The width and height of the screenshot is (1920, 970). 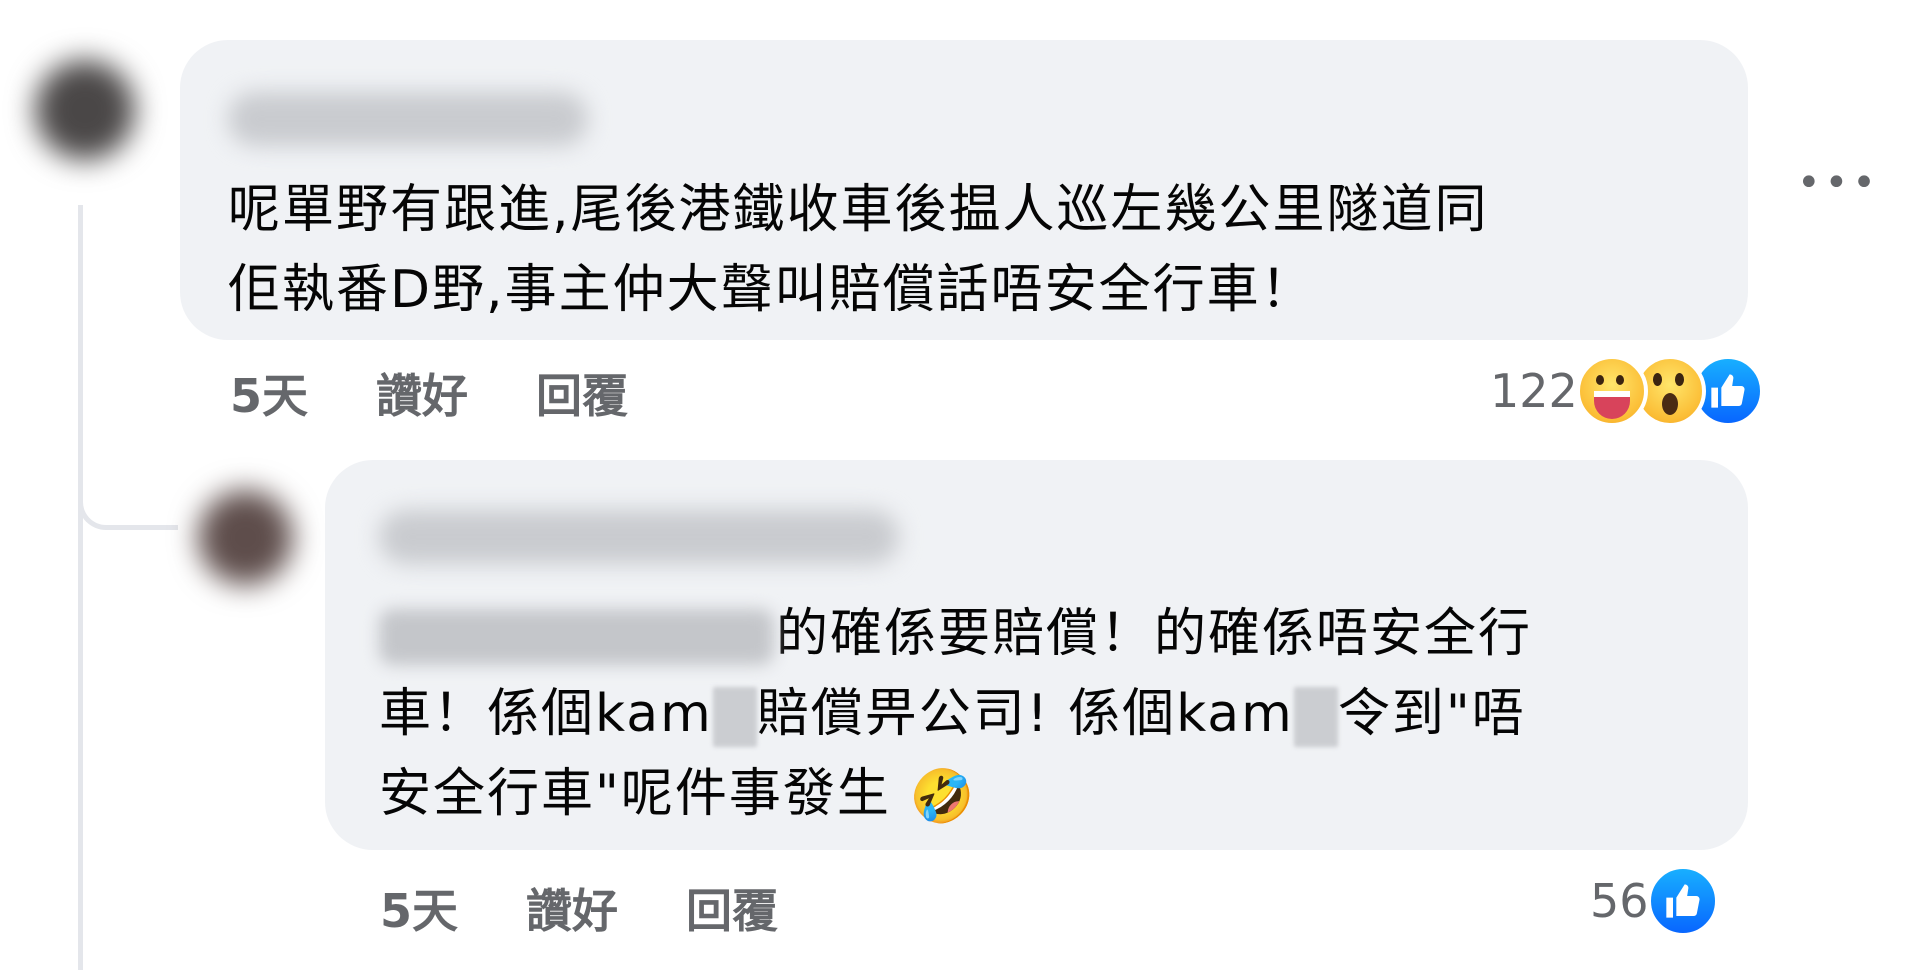 I want to click on more-options-icon: •••, so click(x=1838, y=183).